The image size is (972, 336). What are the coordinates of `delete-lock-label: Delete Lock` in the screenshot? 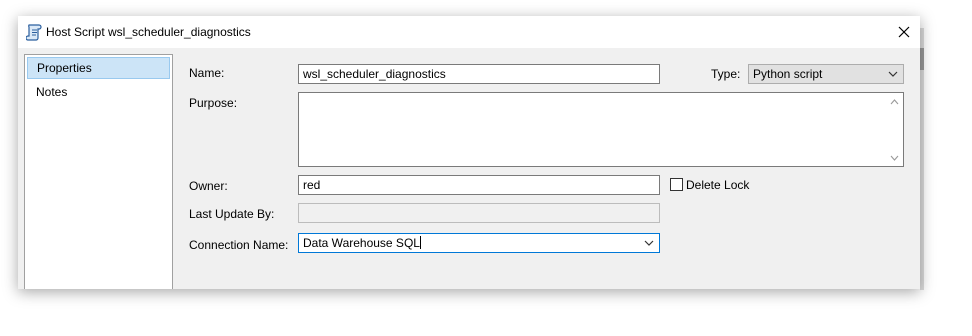 It's located at (717, 185).